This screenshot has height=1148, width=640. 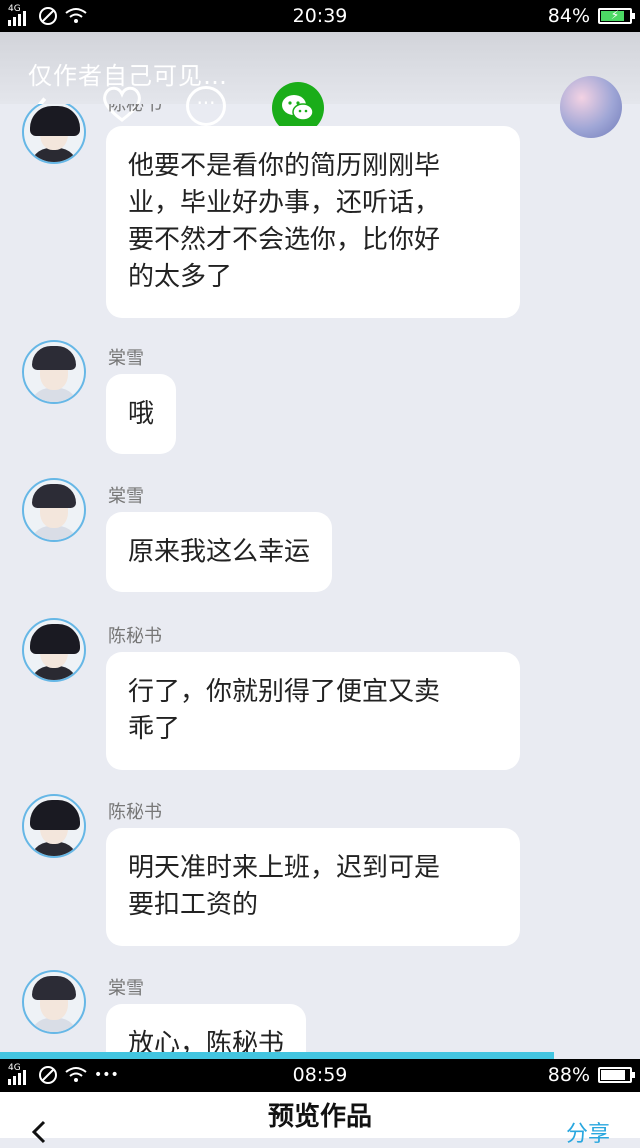 I want to click on battery-charging-icon: ⚡, so click(x=616, y=16).